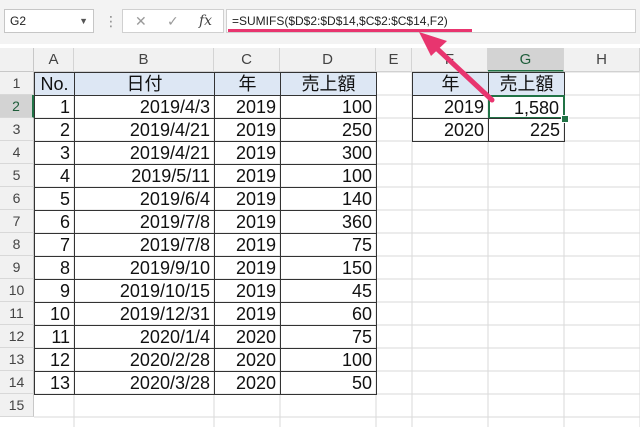 Image resolution: width=640 pixels, height=427 pixels. What do you see at coordinates (54, 107) in the screenshot?
I see `cell-no: 1` at bounding box center [54, 107].